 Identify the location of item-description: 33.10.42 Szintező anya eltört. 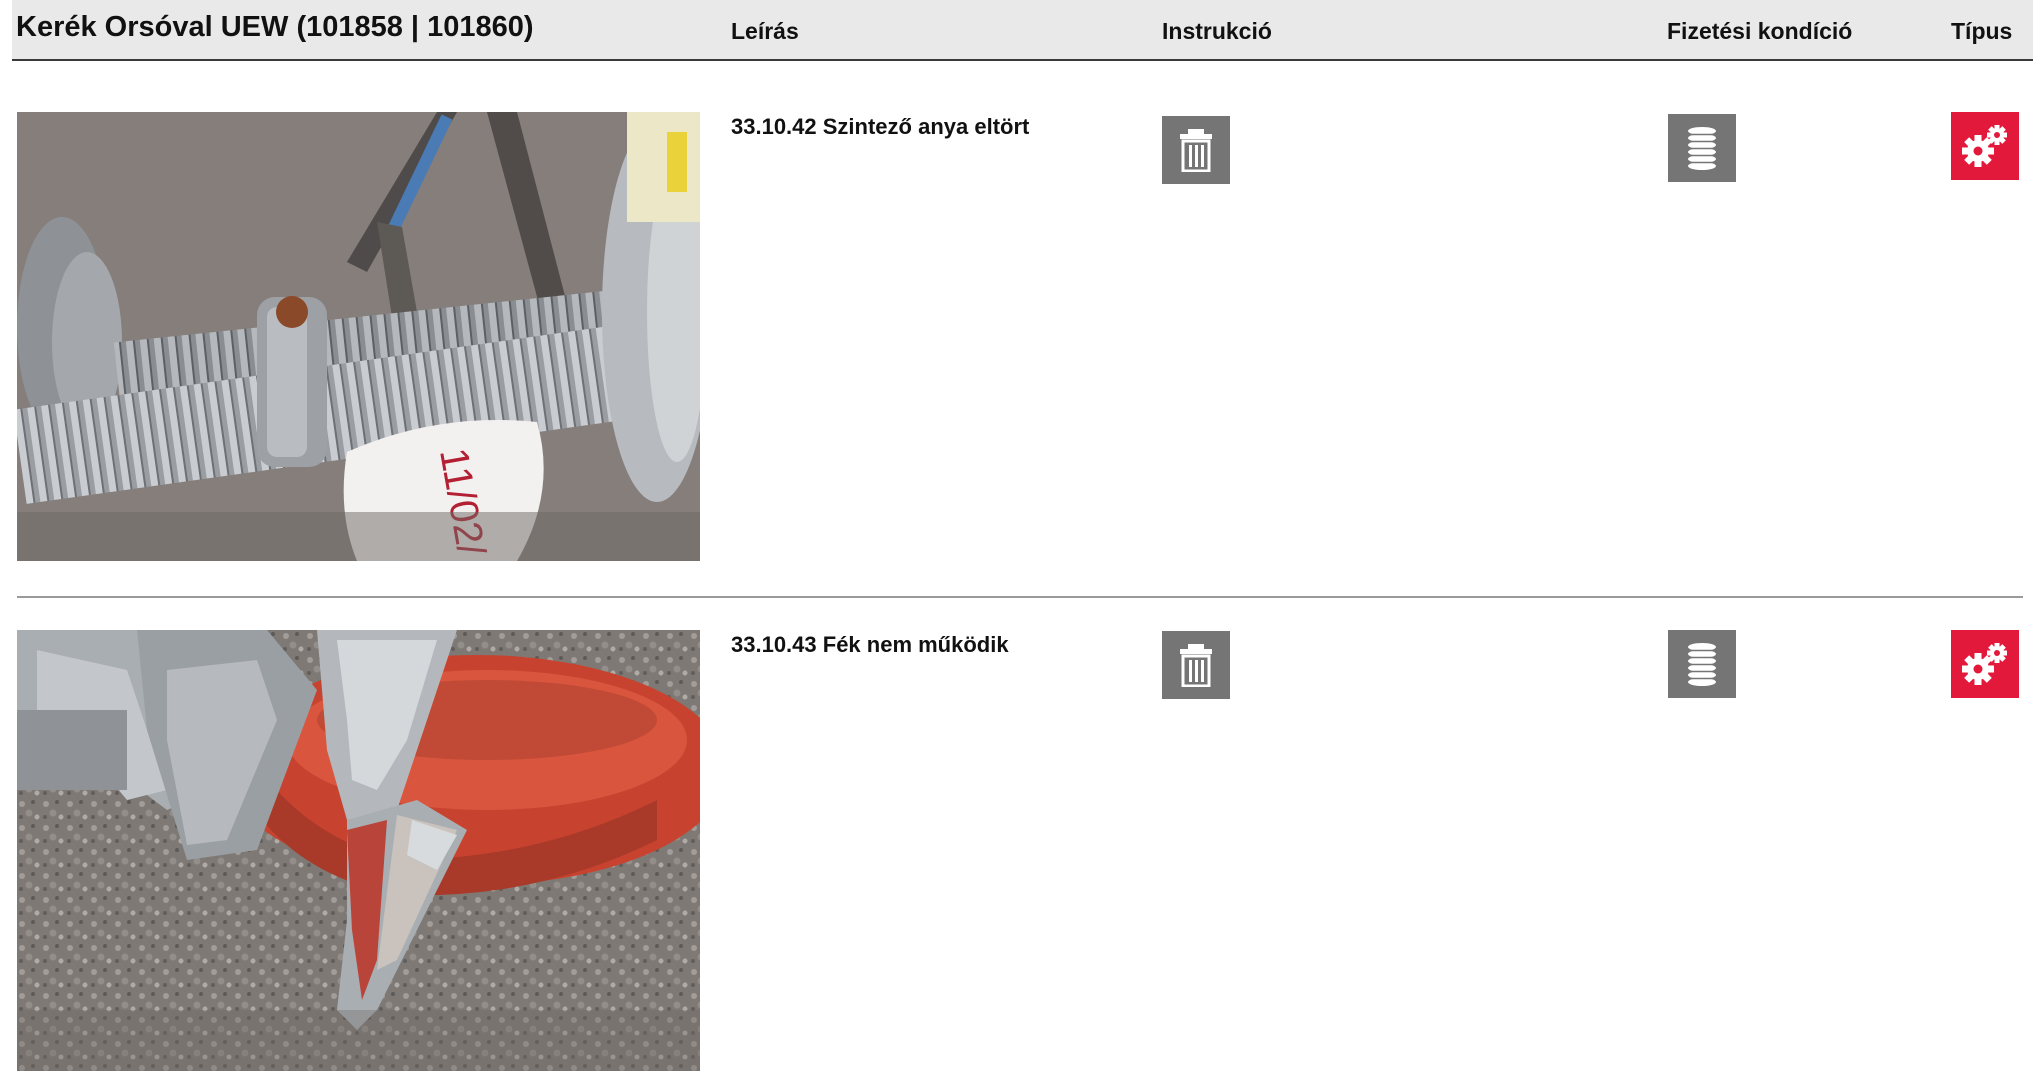
(880, 126).